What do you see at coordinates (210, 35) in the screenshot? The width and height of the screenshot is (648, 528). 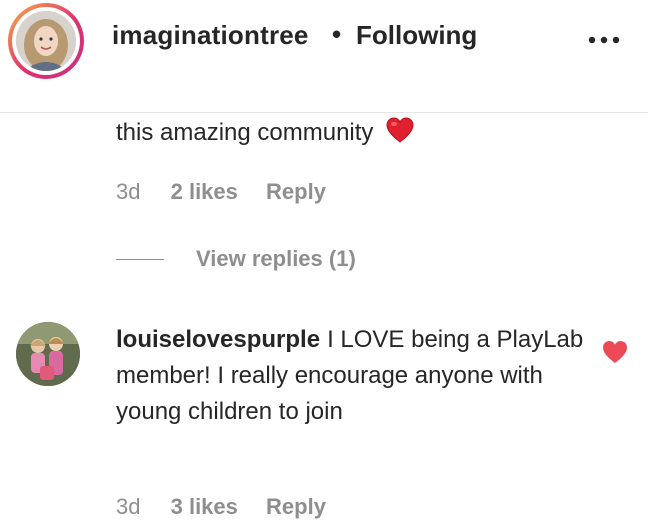 I see `header-username: imaginationtree` at bounding box center [210, 35].